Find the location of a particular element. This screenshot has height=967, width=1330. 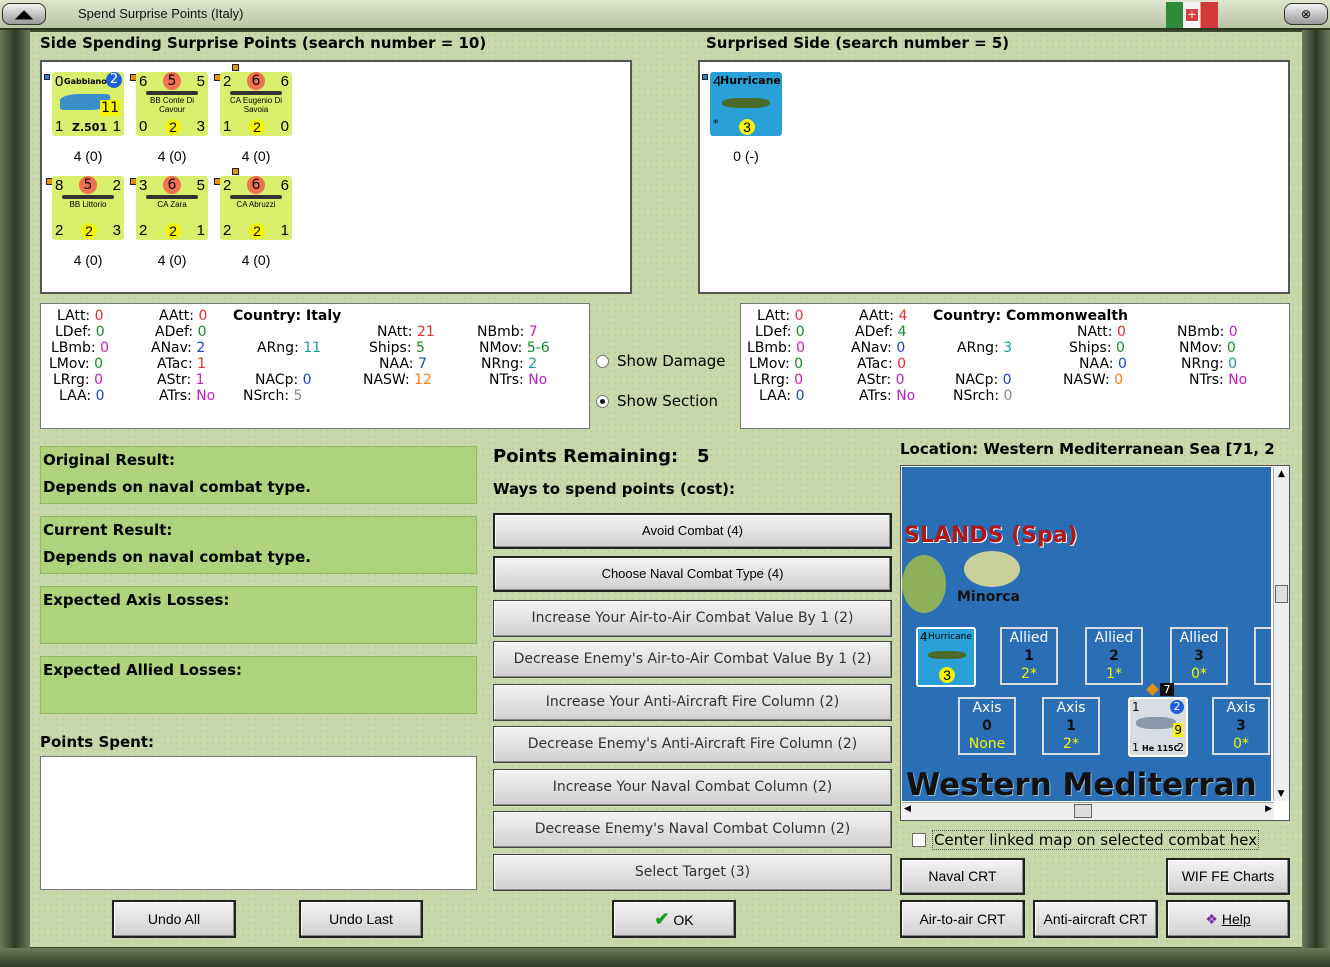

counter-value: 8 is located at coordinates (59, 185).